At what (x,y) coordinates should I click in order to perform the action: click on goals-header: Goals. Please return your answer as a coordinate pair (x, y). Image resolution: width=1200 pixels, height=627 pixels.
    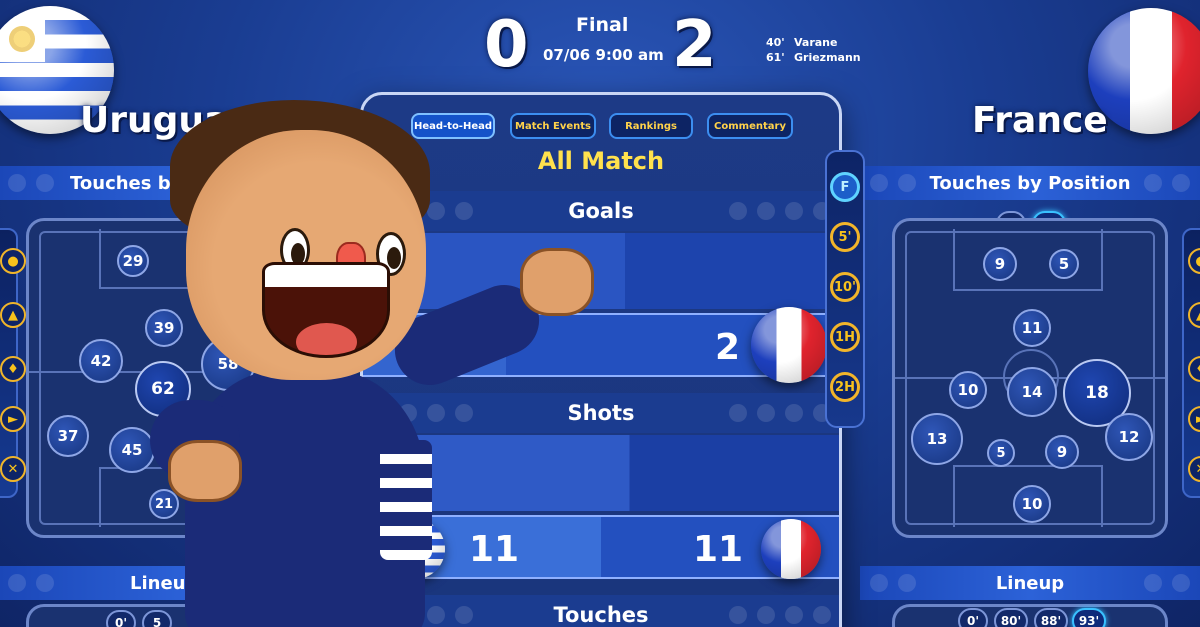
    Looking at the image, I should click on (601, 211).